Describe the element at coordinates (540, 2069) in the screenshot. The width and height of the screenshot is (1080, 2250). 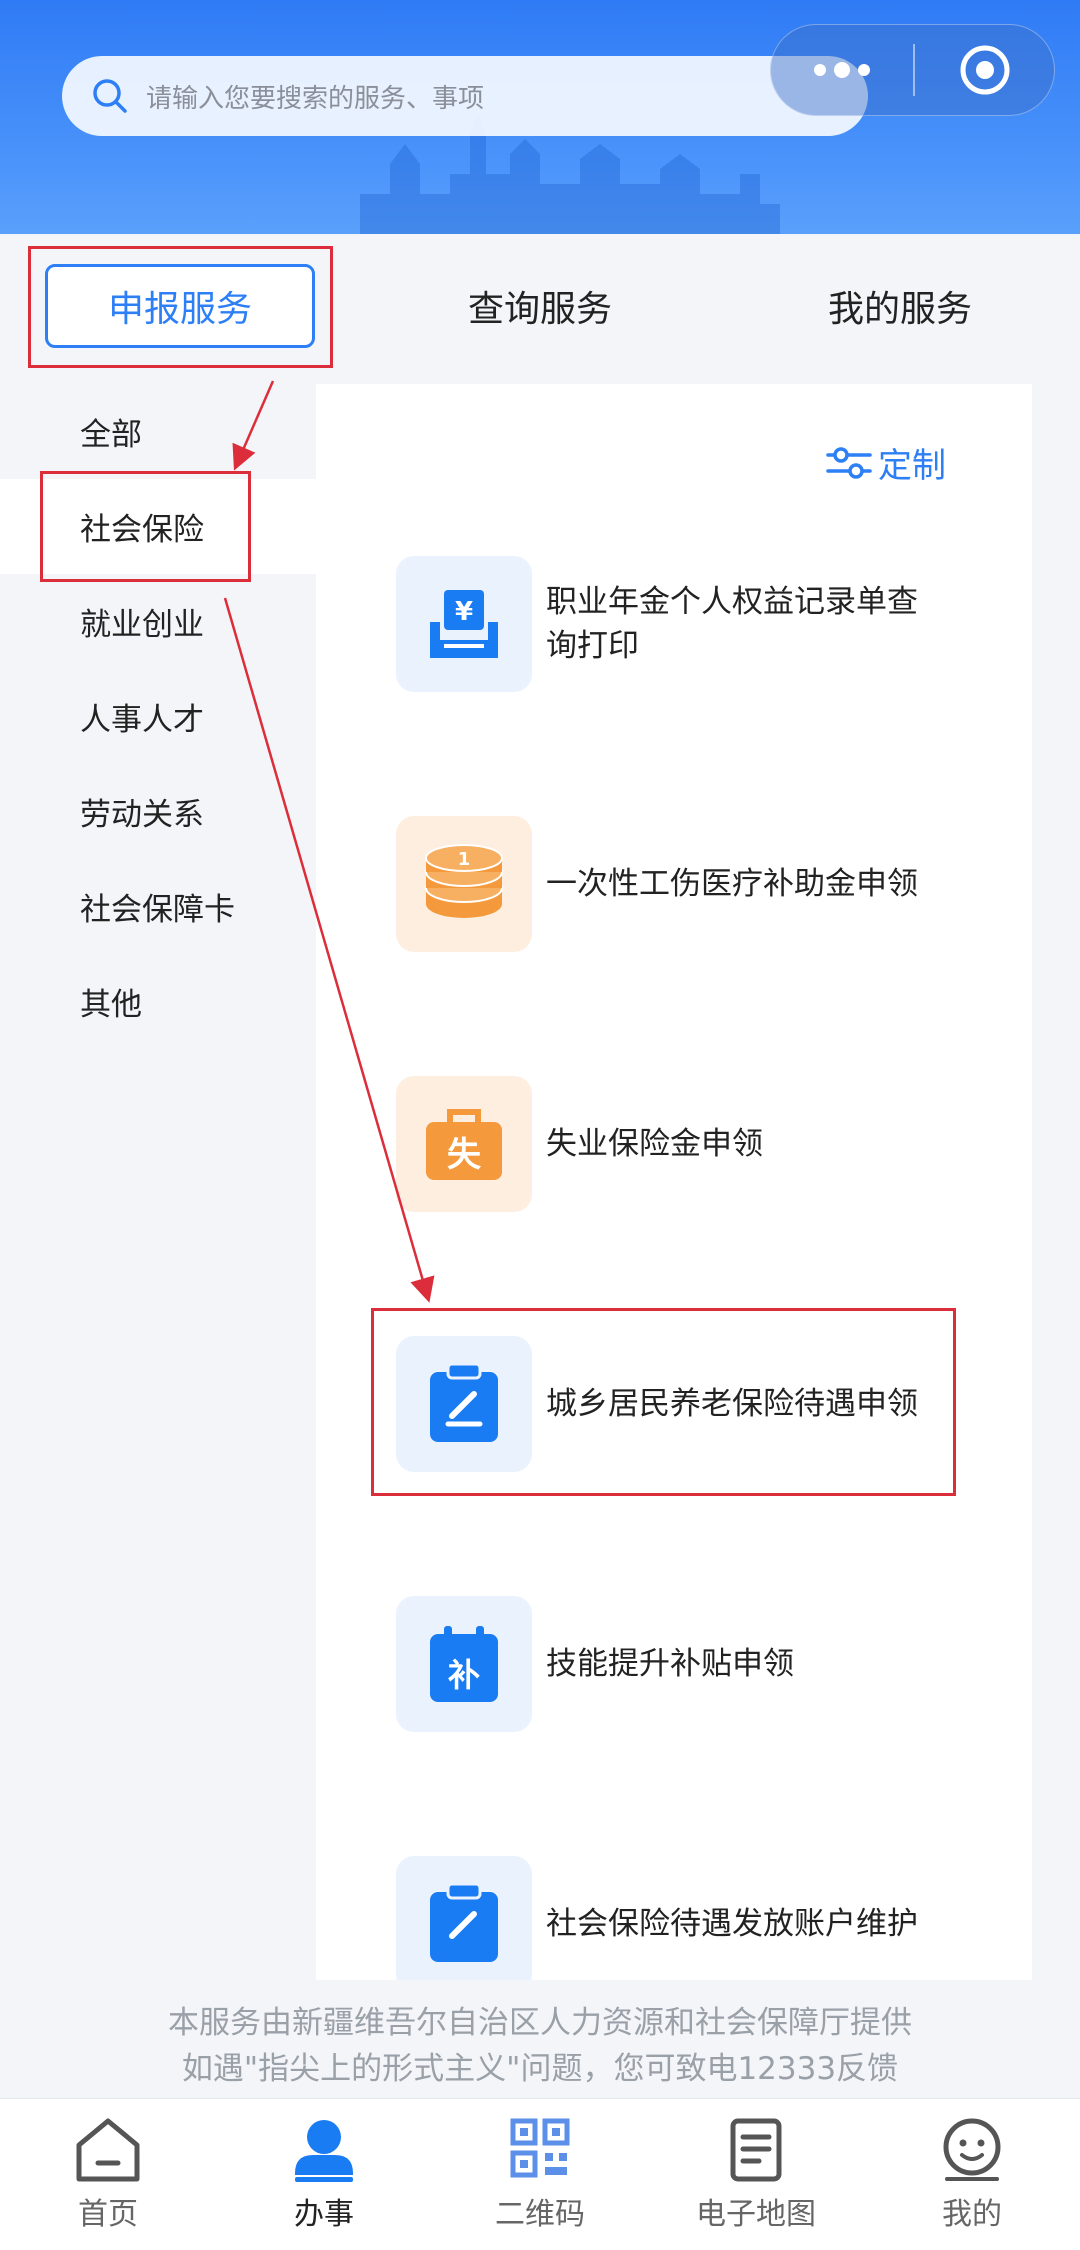
I see `provider-note-line2: 如遇"指尖上的形式主义"问题，您可致电12333反馈` at that location.